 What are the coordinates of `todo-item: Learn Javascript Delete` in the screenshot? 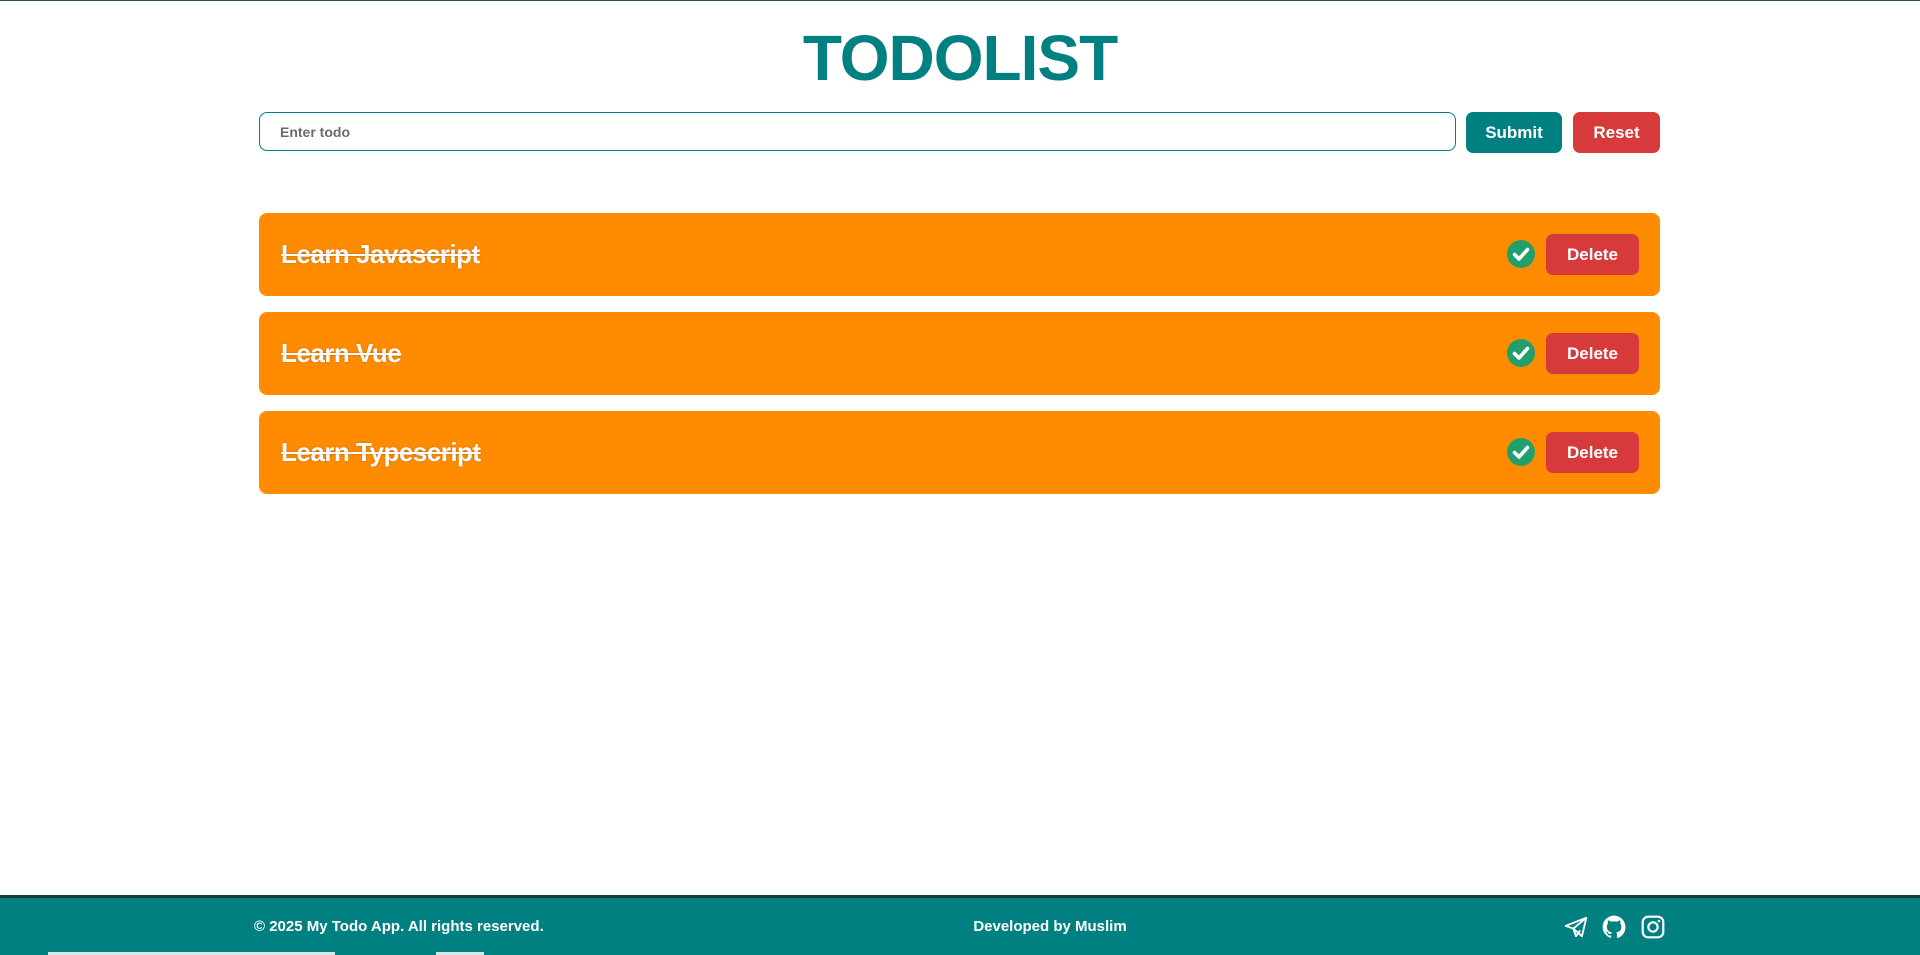 It's located at (959, 254).